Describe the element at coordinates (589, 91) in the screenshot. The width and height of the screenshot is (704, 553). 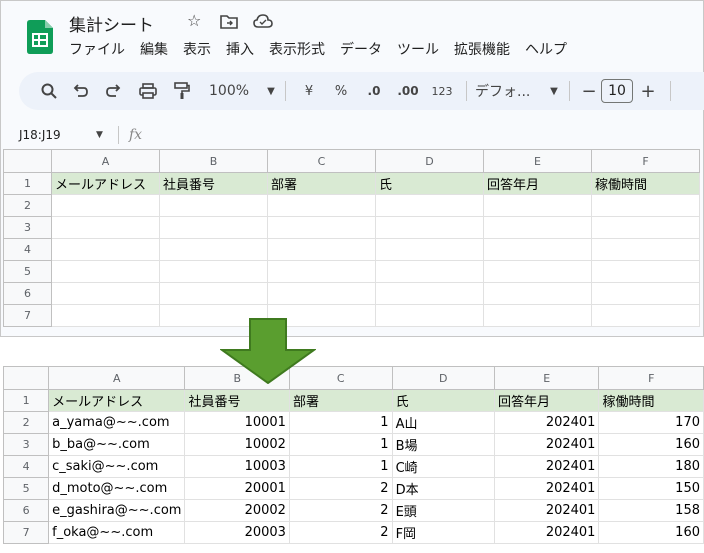
I see `font-size-decrease-button: −` at that location.